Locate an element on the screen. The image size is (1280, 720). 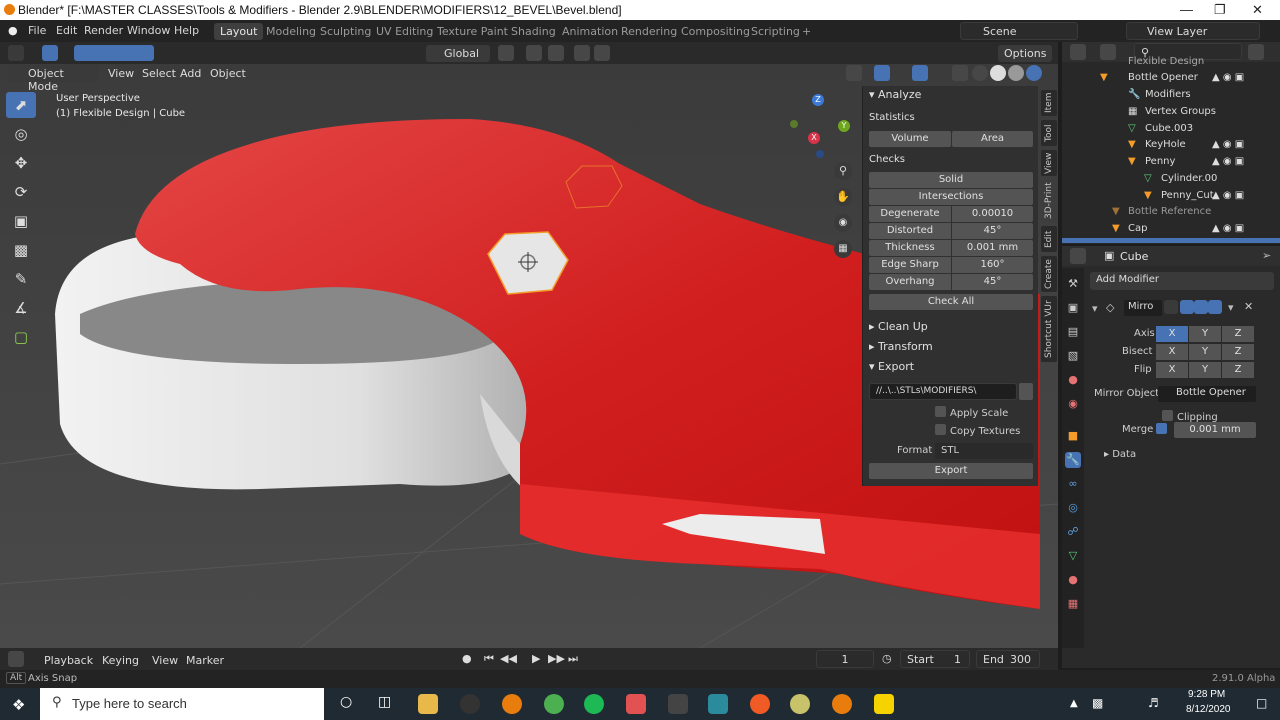
scene-selector: Scene is located at coordinates (1019, 31).